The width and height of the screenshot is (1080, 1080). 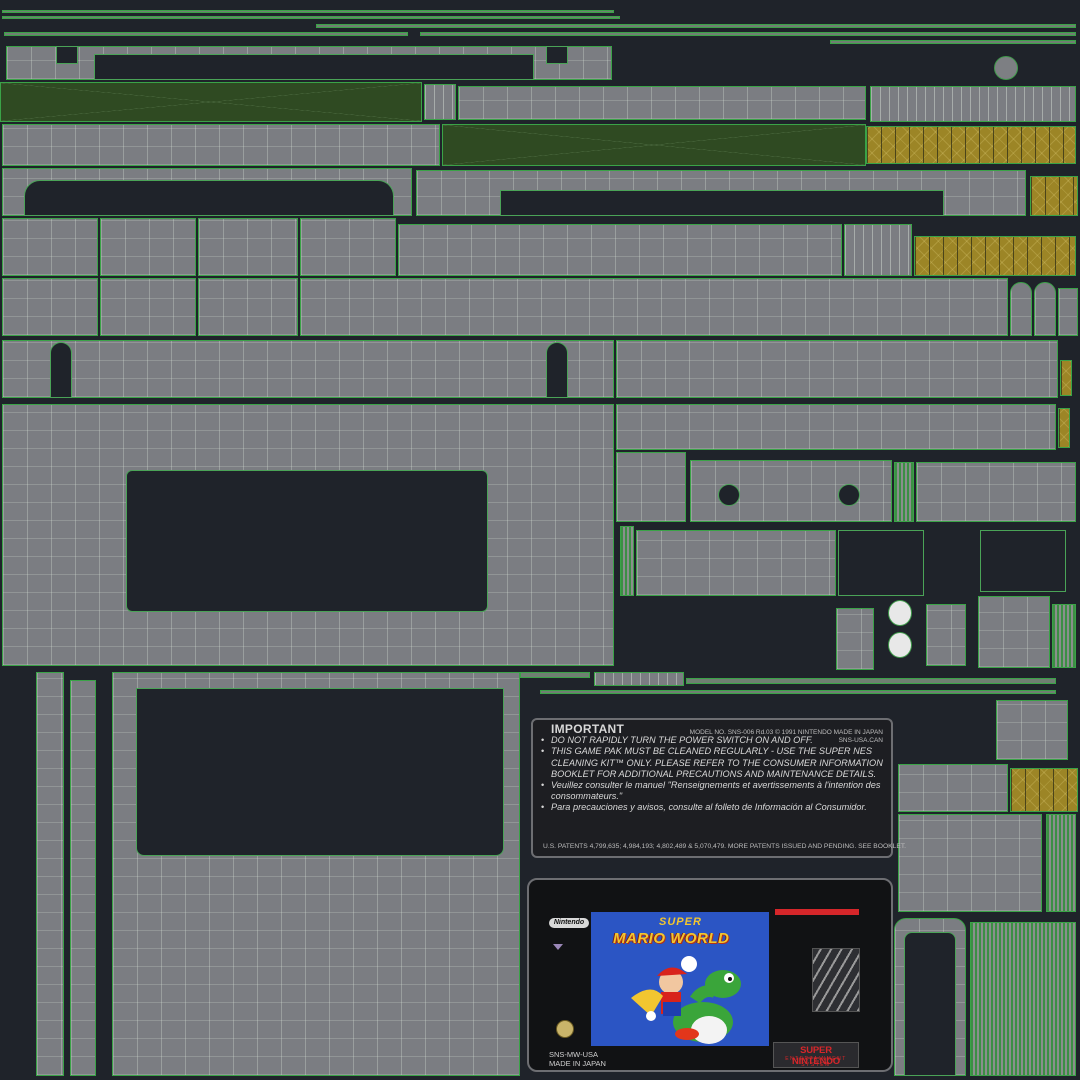 What do you see at coordinates (722, 203) in the screenshot?
I see `uv-rail-2-cut` at bounding box center [722, 203].